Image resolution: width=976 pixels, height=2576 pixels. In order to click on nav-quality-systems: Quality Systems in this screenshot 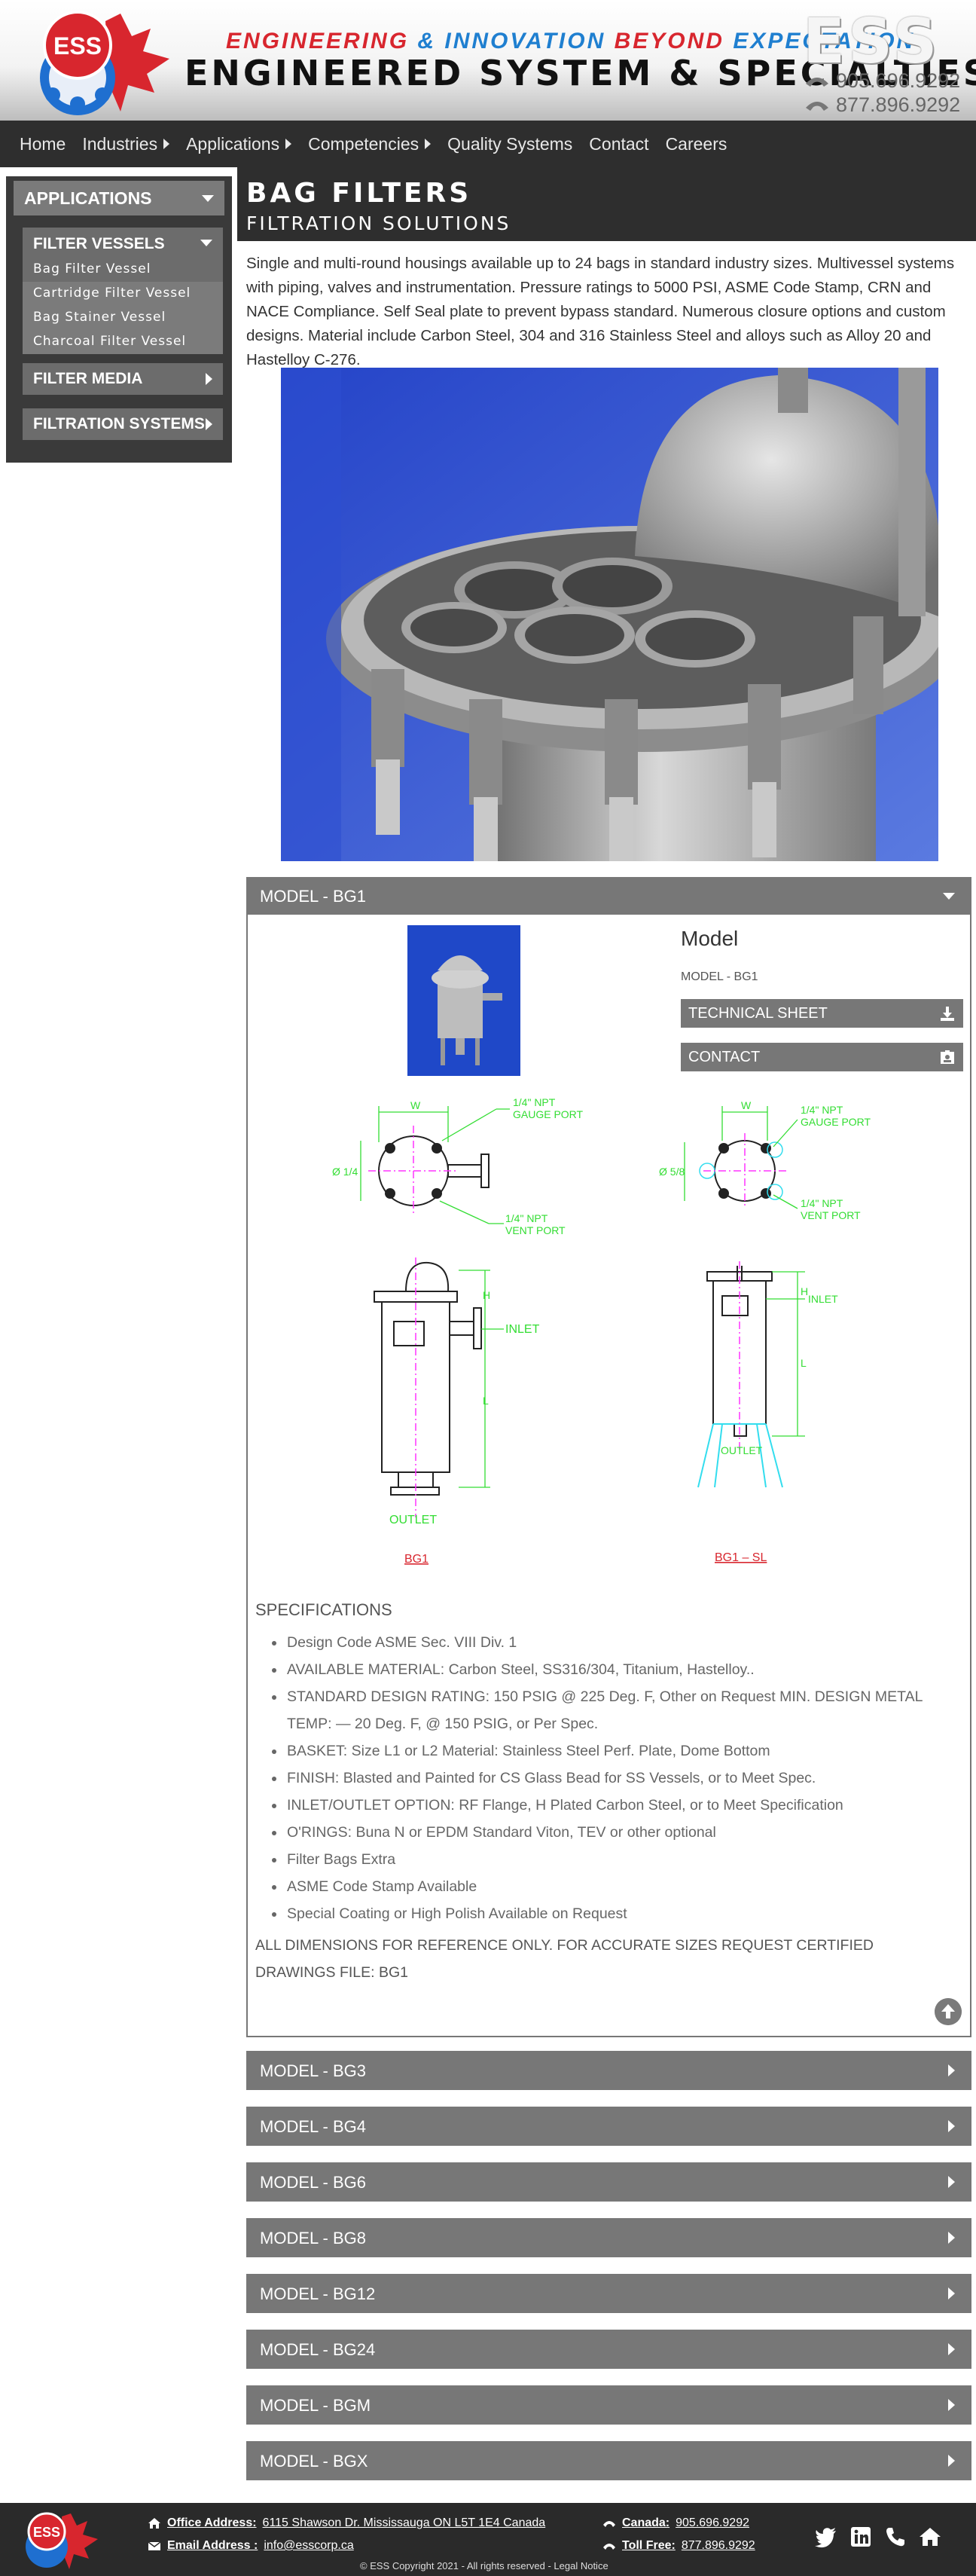, I will do `click(509, 144)`.